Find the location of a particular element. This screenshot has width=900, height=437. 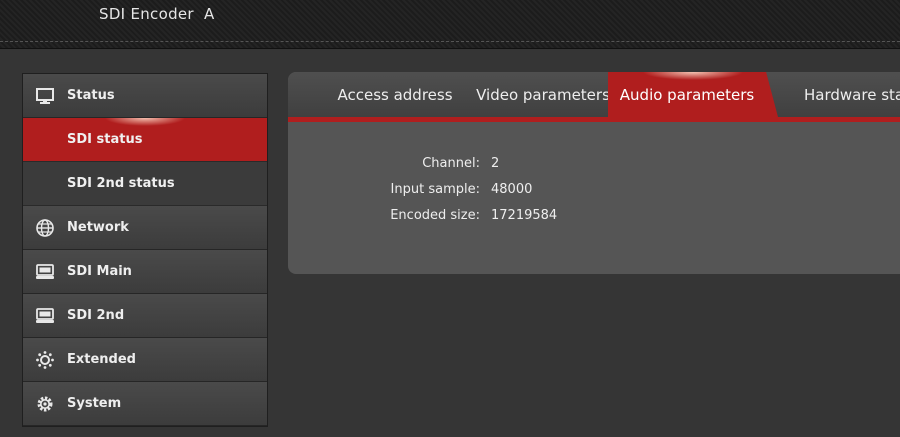

sidebar-item-sdi-main: SDI Main is located at coordinates (145, 272).